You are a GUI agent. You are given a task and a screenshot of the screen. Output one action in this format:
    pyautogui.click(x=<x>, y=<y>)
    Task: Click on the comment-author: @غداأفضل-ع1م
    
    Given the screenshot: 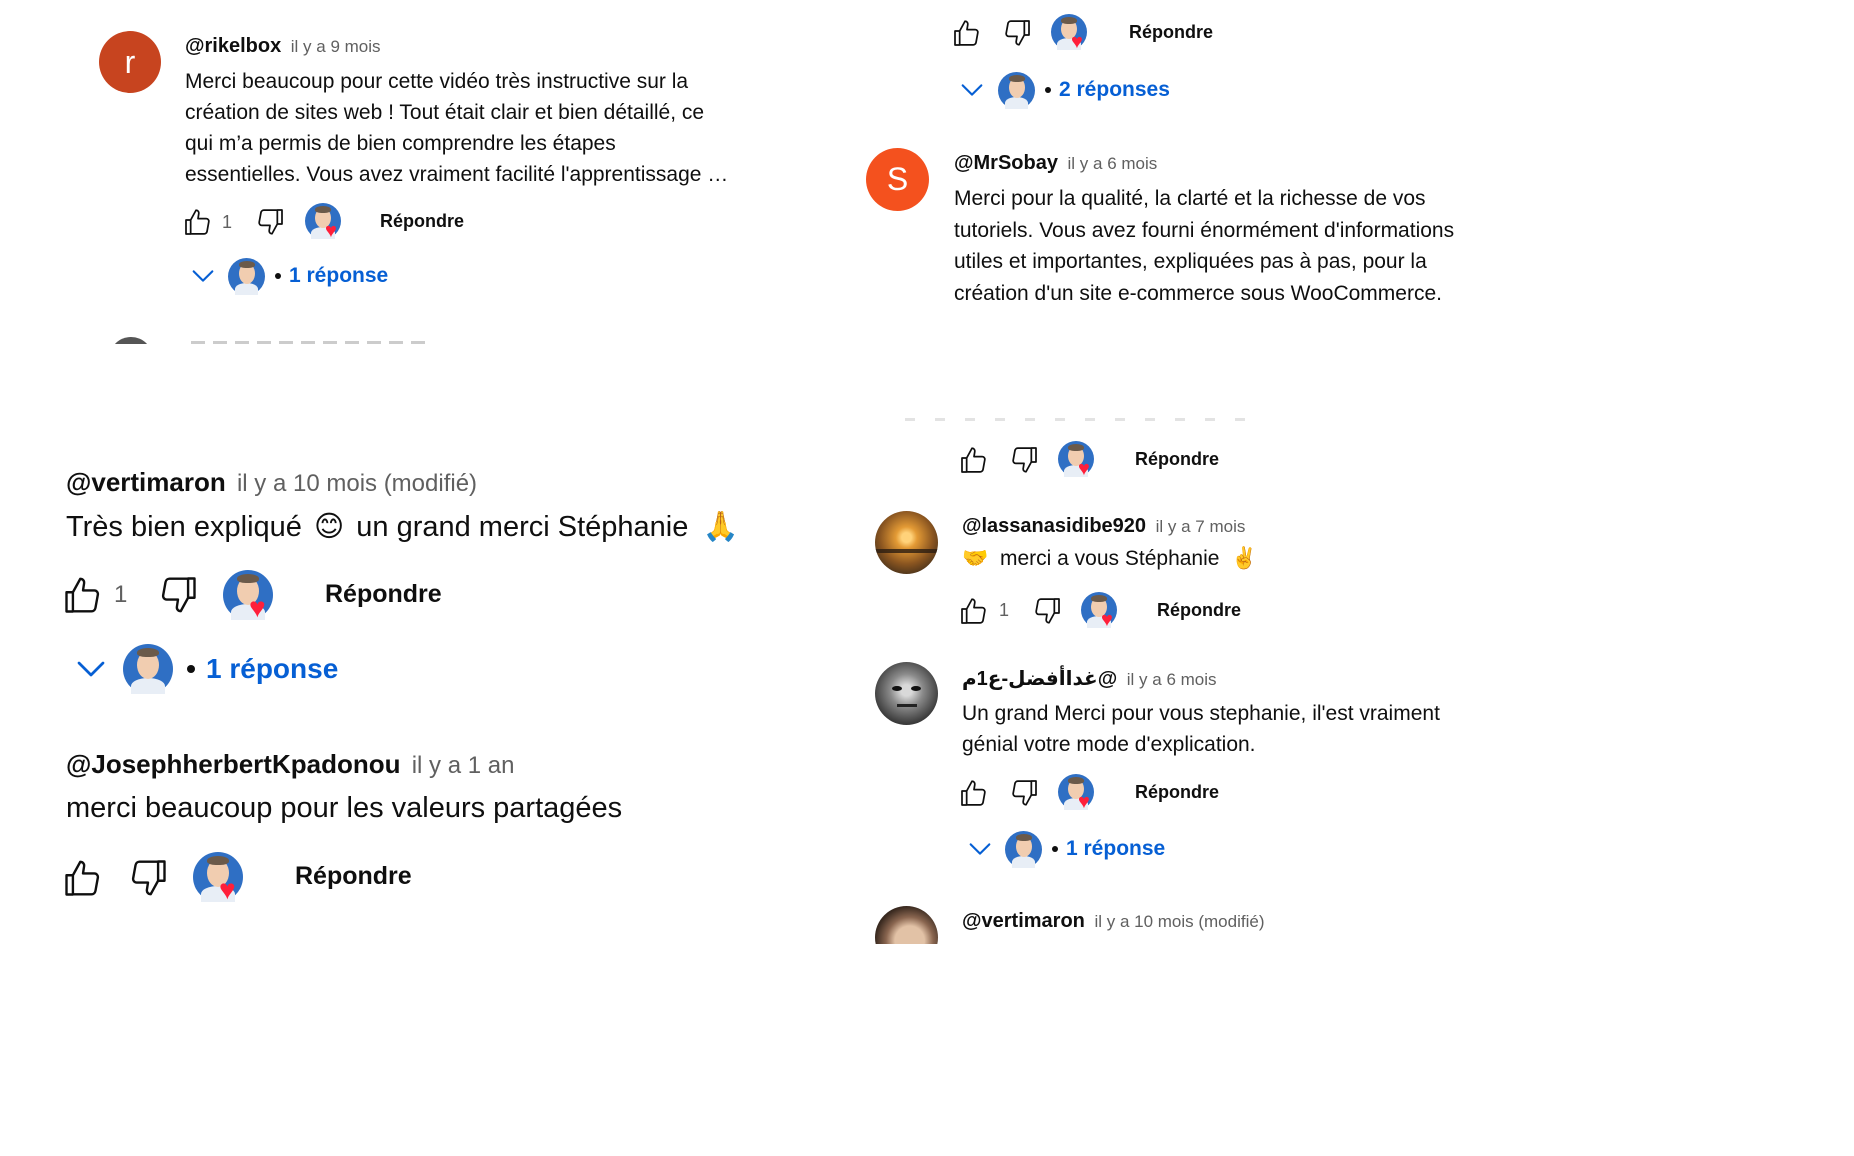 What is the action you would take?
    pyautogui.click(x=1039, y=679)
    